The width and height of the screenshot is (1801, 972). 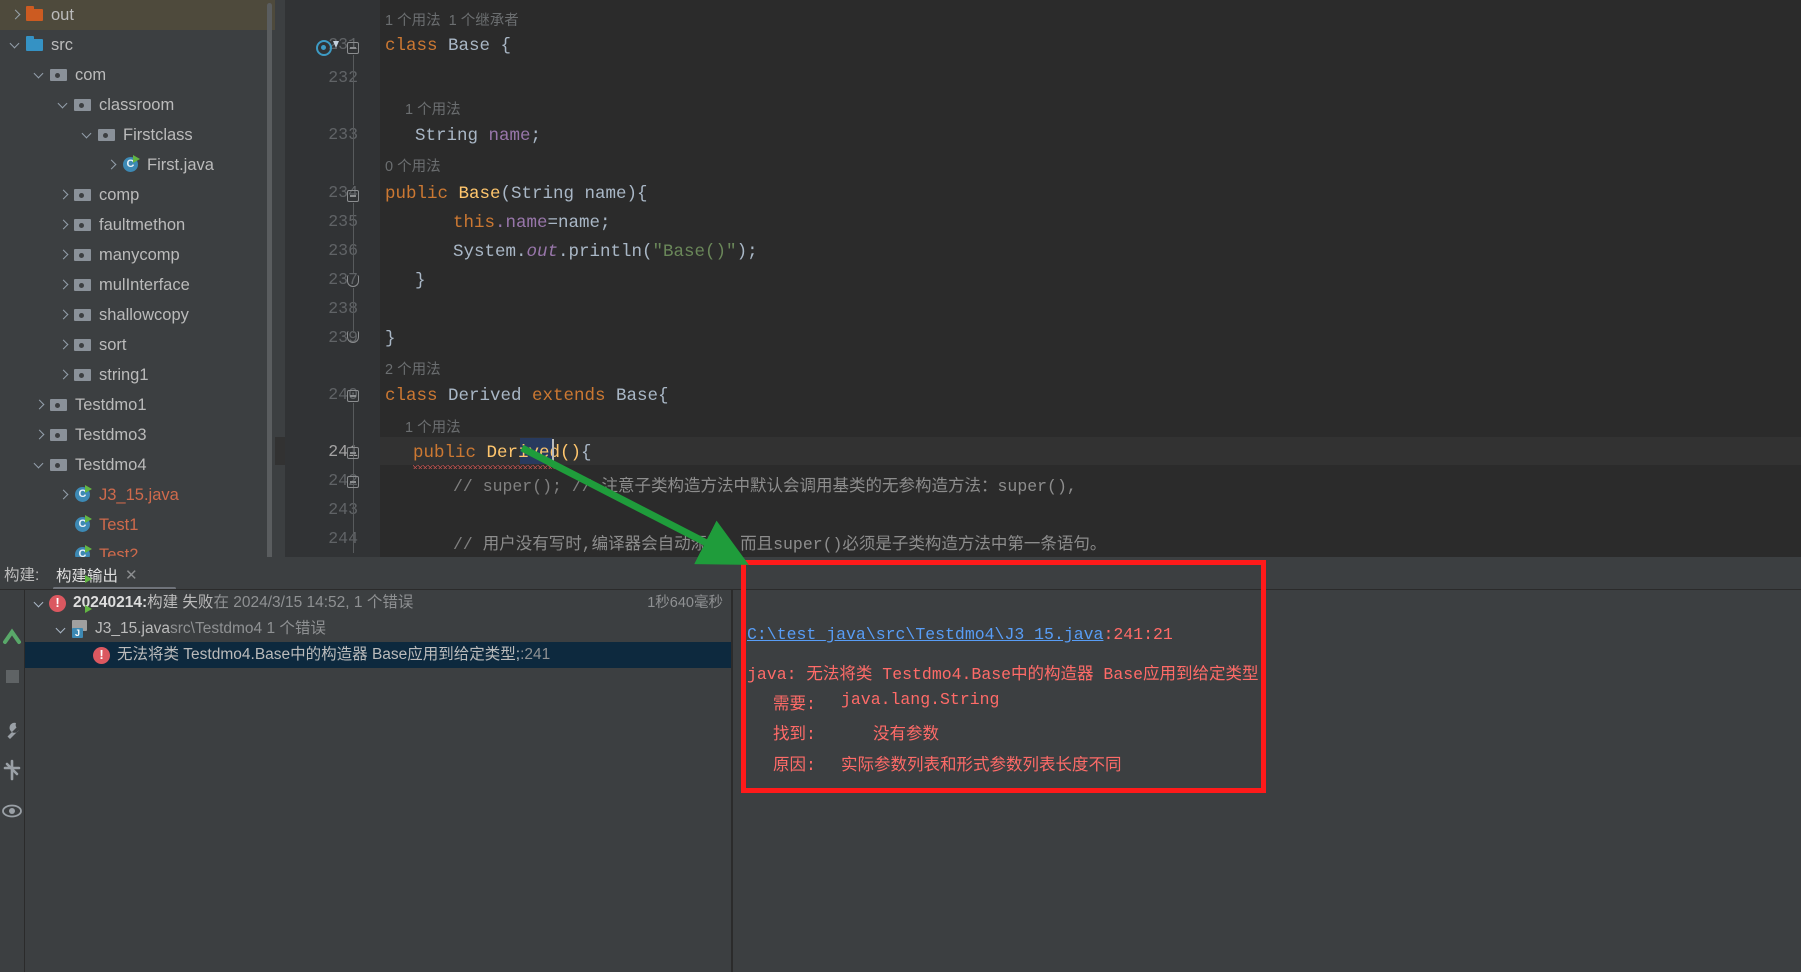 I want to click on build-row-detail: 在 2024/3/15 14:52, 1 个错误, so click(x=313, y=602).